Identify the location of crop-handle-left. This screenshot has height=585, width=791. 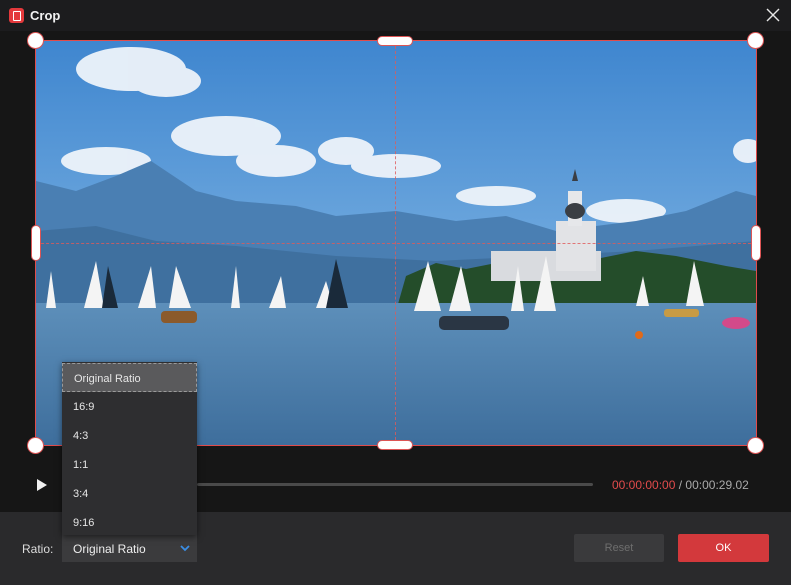
(36, 243).